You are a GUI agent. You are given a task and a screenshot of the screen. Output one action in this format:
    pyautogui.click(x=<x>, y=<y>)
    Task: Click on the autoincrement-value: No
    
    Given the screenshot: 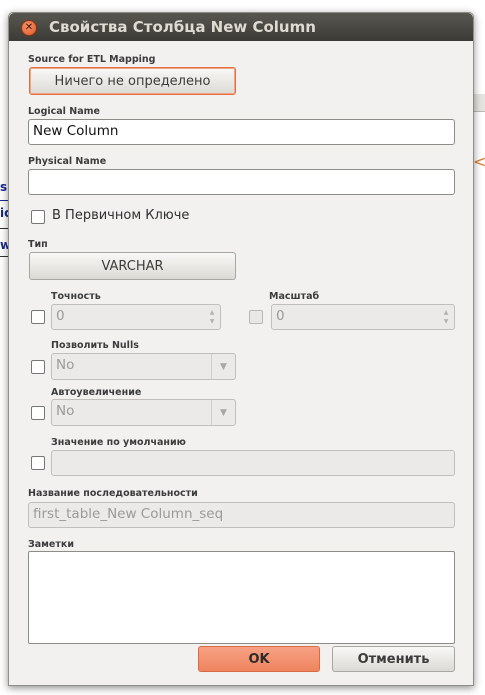 What is the action you would take?
    pyautogui.click(x=65, y=411)
    